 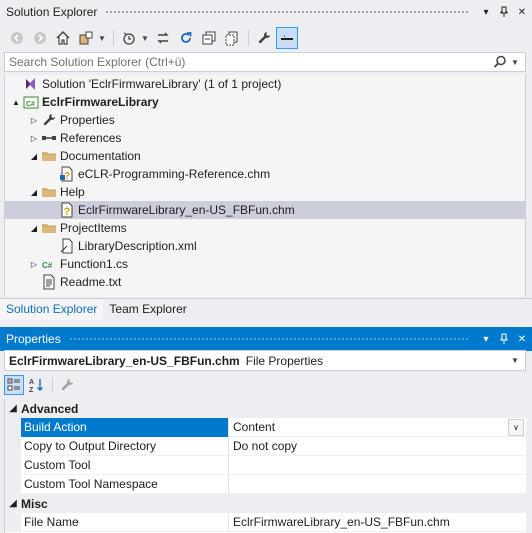 I want to click on sync-with-active-document-icon, so click(x=163, y=38).